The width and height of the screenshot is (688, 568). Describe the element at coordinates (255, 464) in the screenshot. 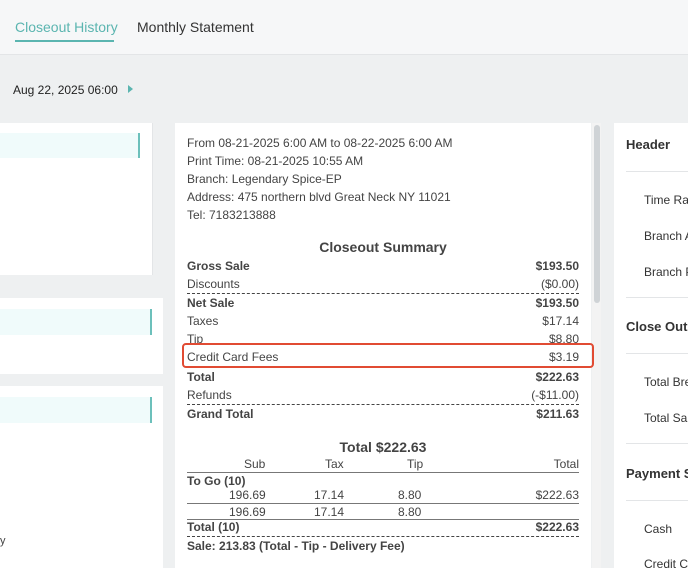

I see `table-header-sub: Sub` at that location.